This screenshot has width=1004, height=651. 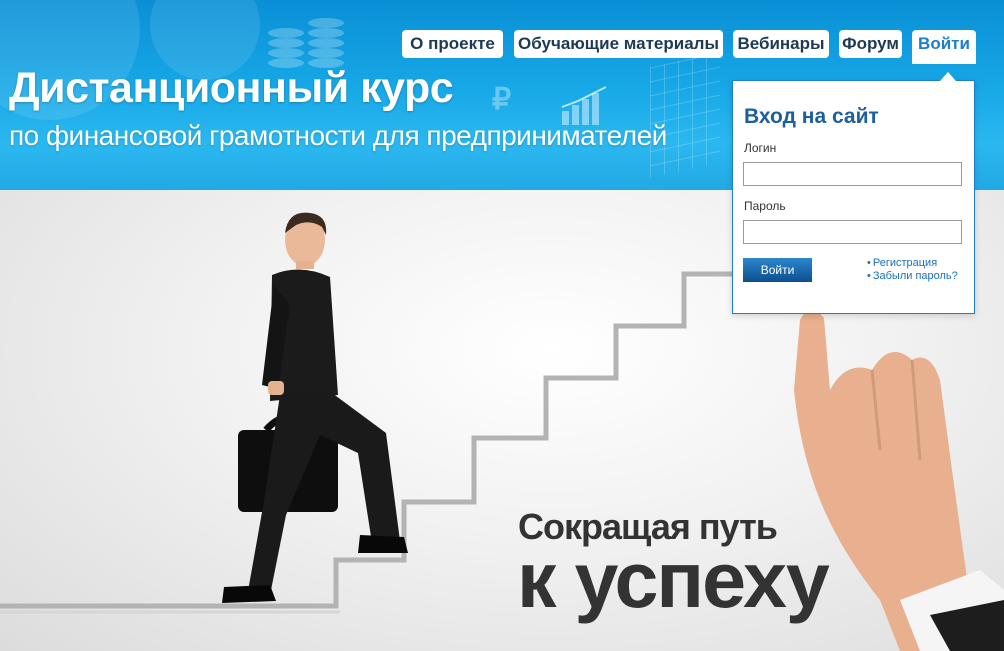 I want to click on nav-about: О проекте, so click(x=452, y=44).